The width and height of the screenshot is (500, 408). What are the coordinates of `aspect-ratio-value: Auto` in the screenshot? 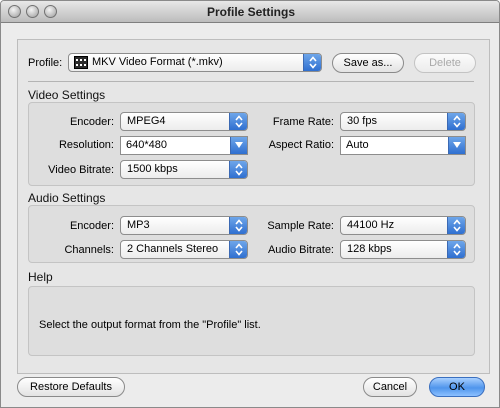 It's located at (357, 145).